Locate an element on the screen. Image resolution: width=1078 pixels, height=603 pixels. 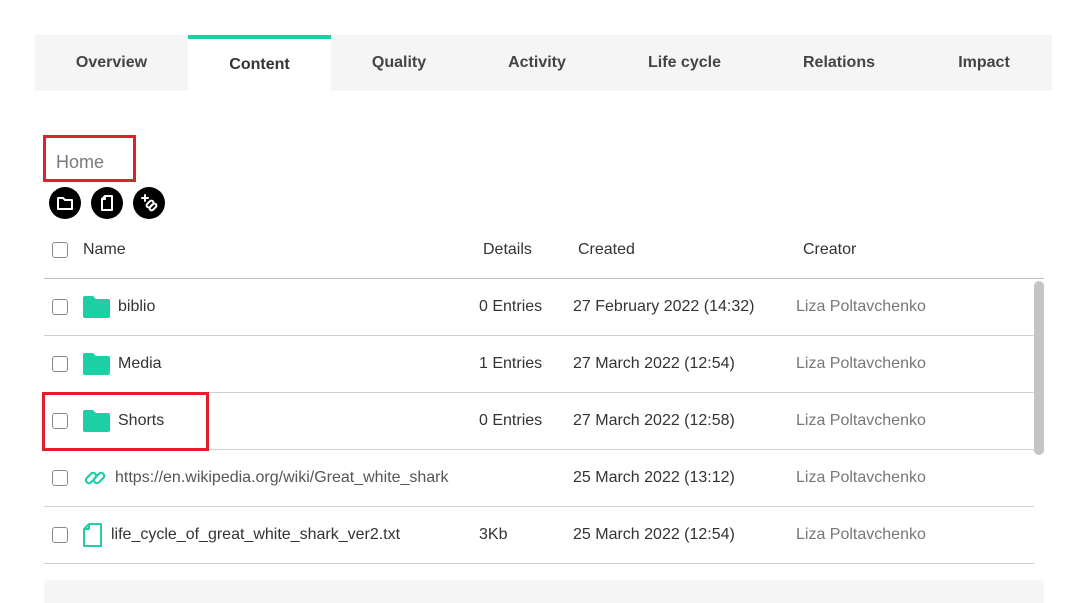
header-name: Name is located at coordinates (104, 250).